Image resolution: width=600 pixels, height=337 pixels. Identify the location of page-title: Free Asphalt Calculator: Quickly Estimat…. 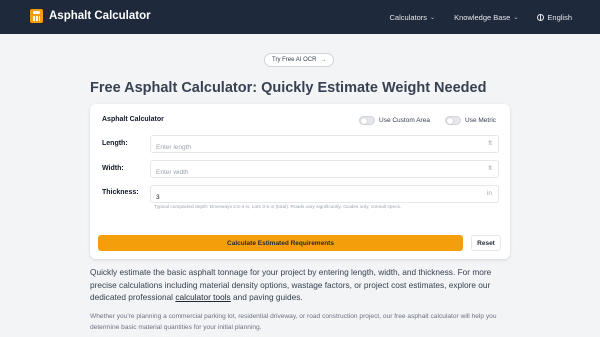
(288, 88).